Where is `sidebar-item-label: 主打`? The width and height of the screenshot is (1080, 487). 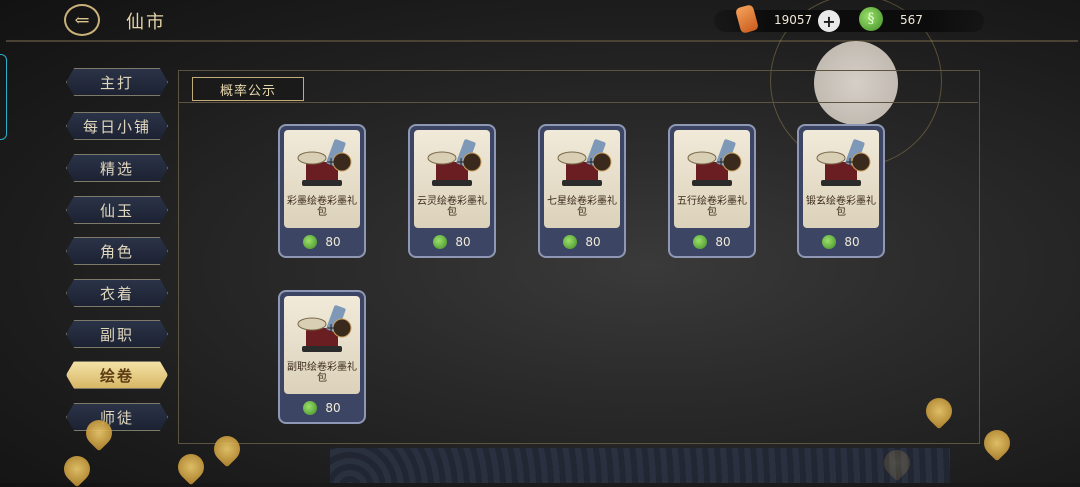 sidebar-item-label: 主打 is located at coordinates (116, 82).